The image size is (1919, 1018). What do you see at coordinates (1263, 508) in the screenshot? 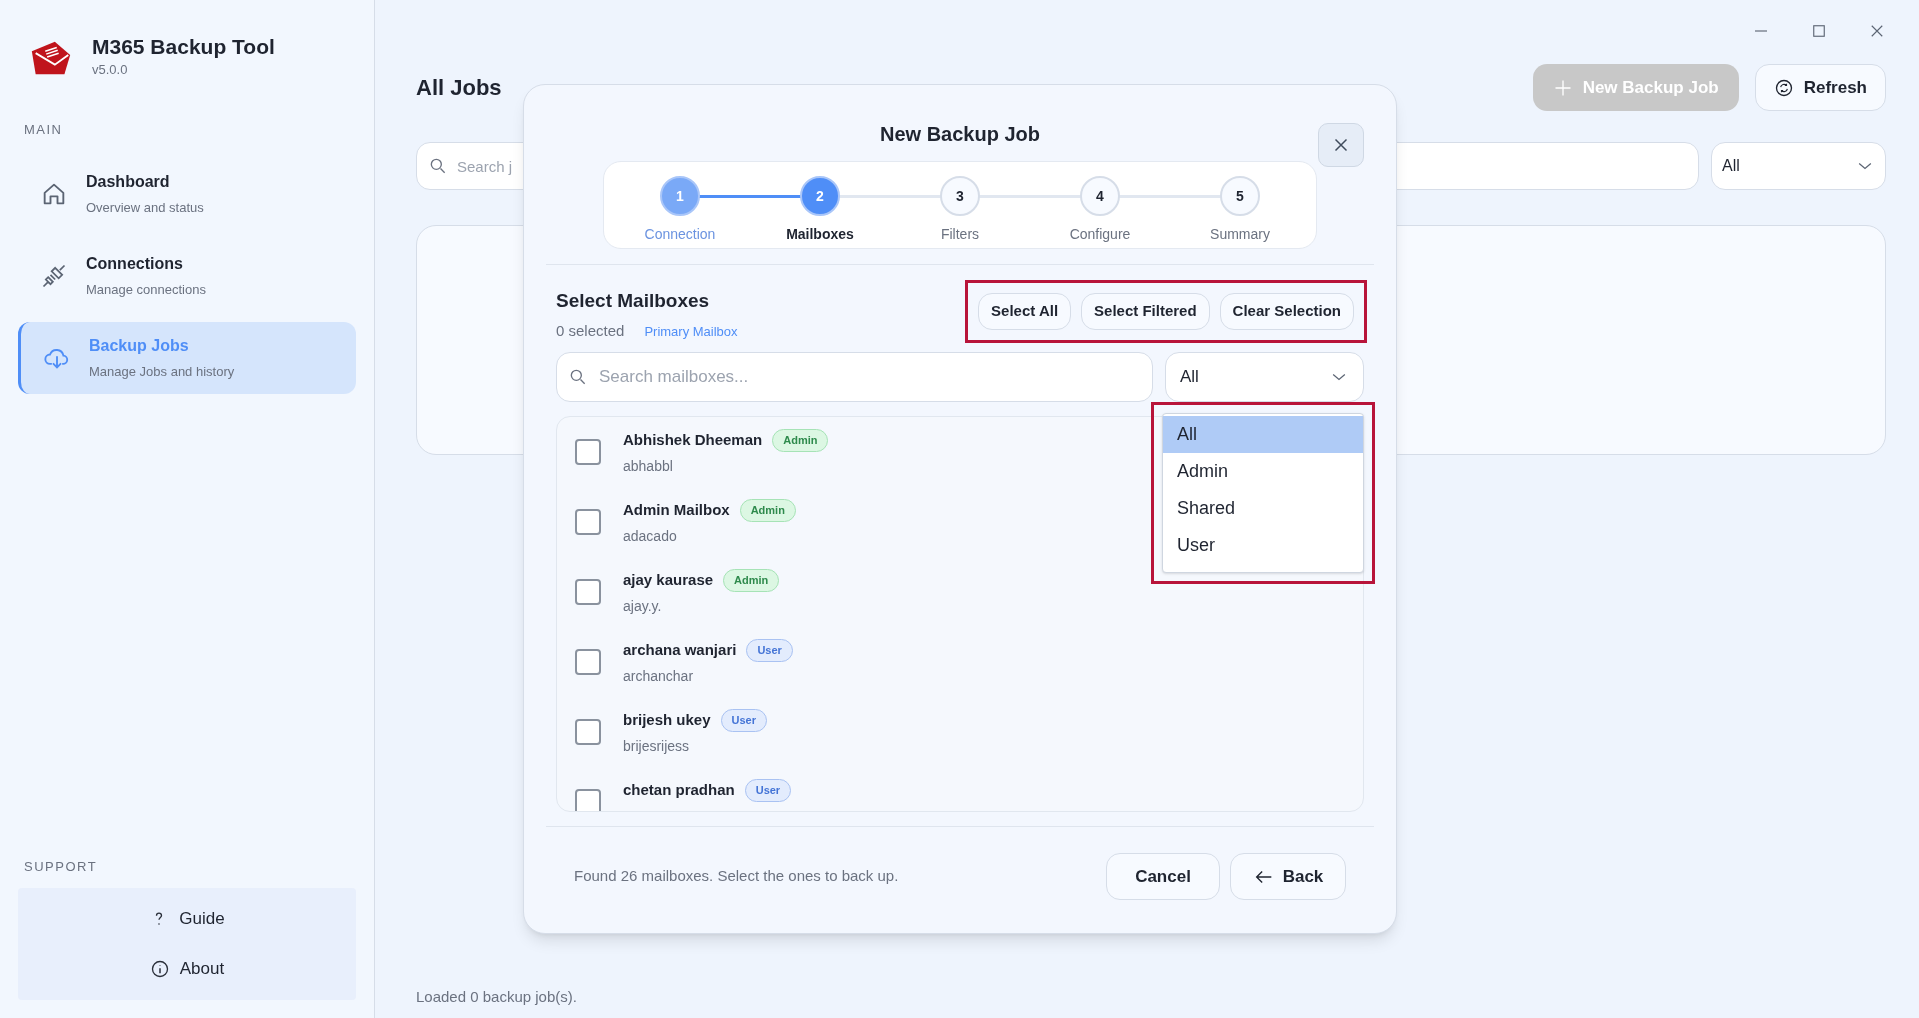
I see `dropdown-option: Shared` at bounding box center [1263, 508].